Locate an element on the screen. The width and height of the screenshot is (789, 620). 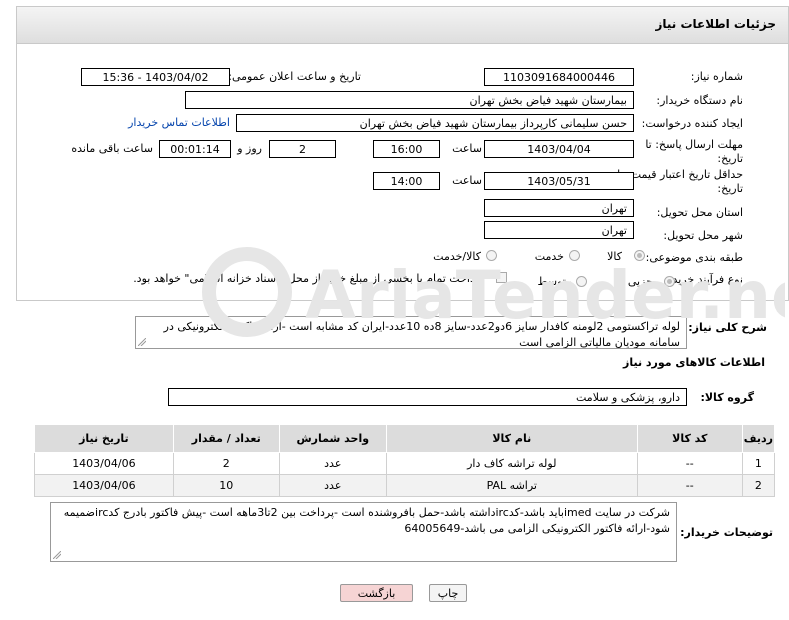
description-label: شرح کلی نیاز: is located at coordinates (727, 327).